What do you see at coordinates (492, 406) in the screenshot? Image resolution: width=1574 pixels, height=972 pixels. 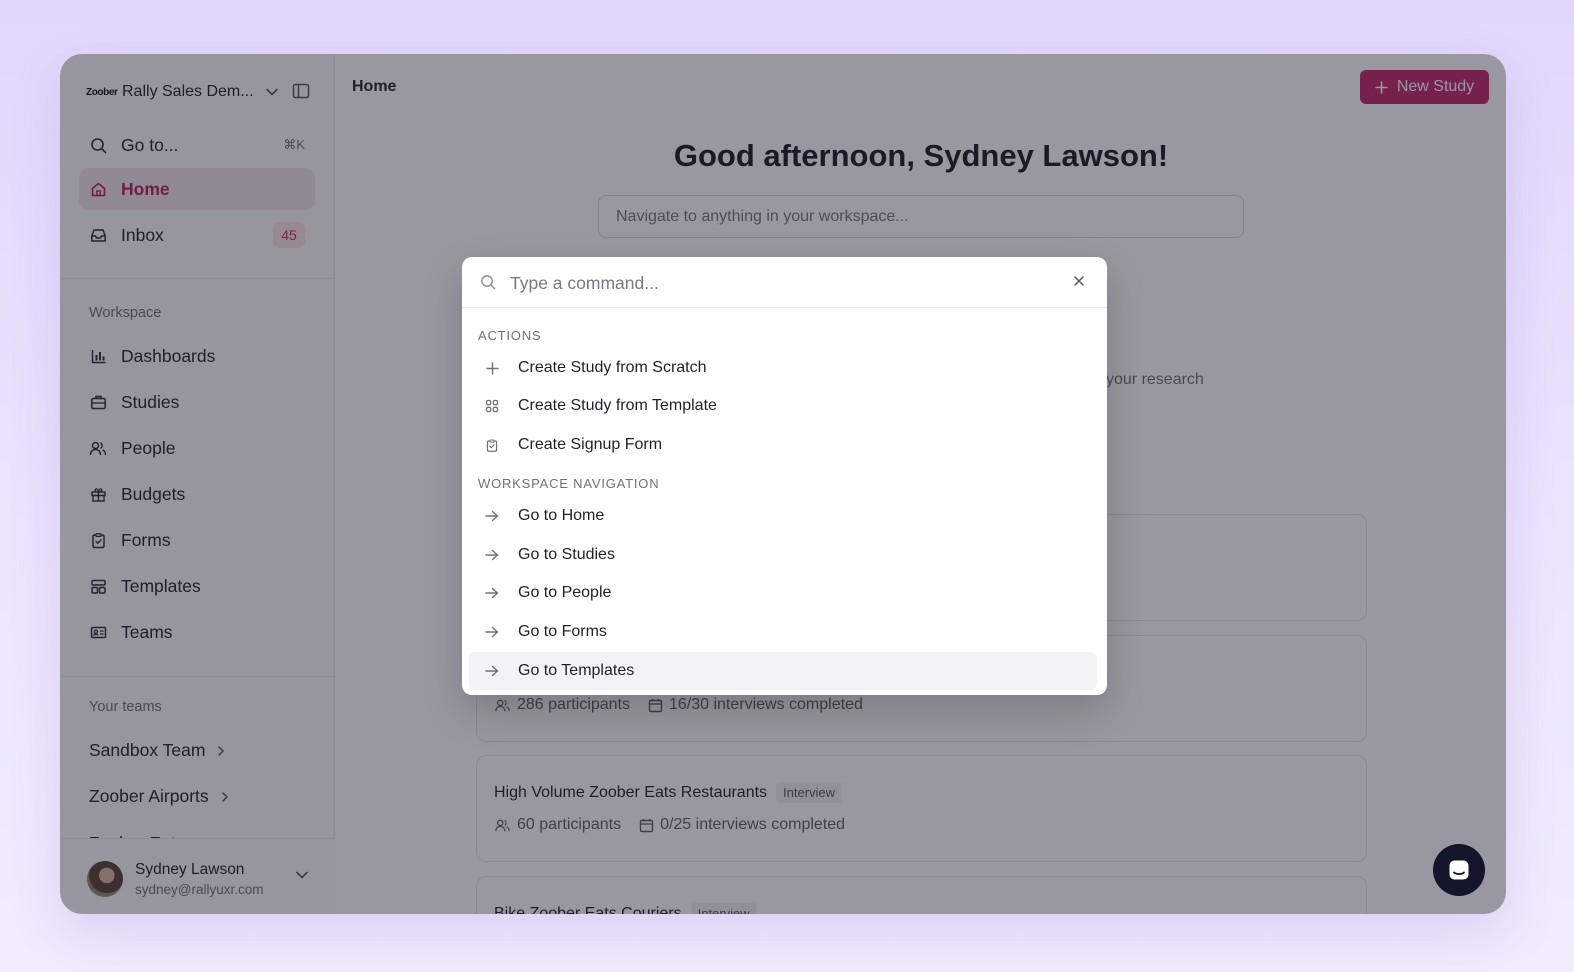 I see `template-grid-icon` at bounding box center [492, 406].